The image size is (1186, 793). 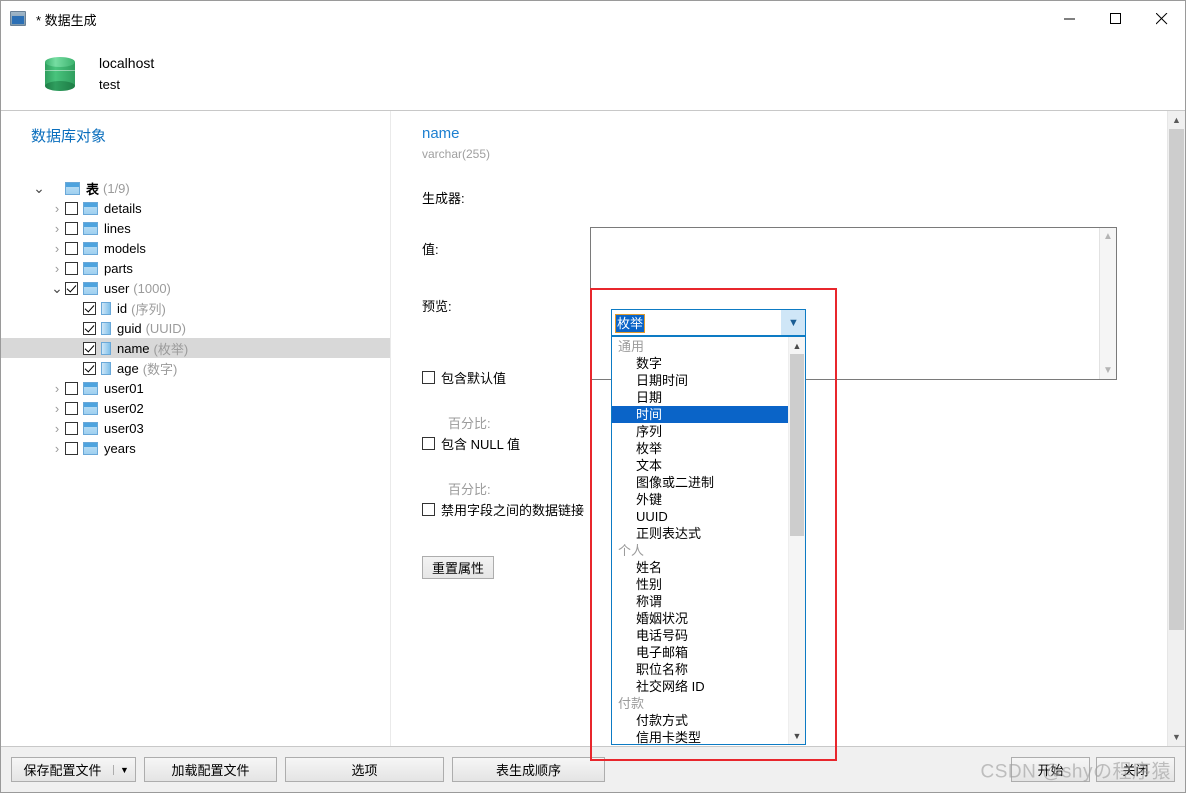 I want to click on bottom-button-1: 加载配置文件, so click(x=210, y=769).